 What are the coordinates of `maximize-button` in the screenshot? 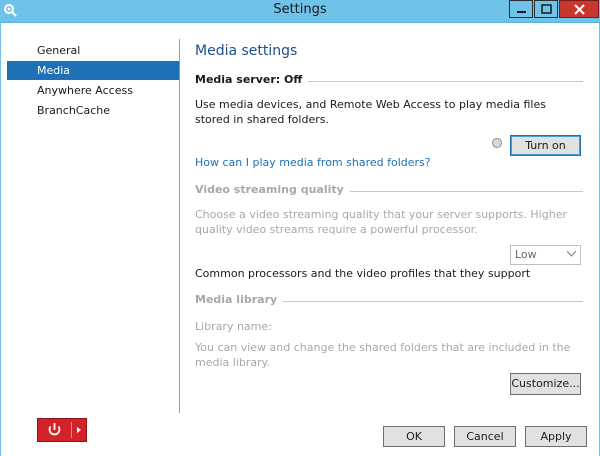 It's located at (546, 9).